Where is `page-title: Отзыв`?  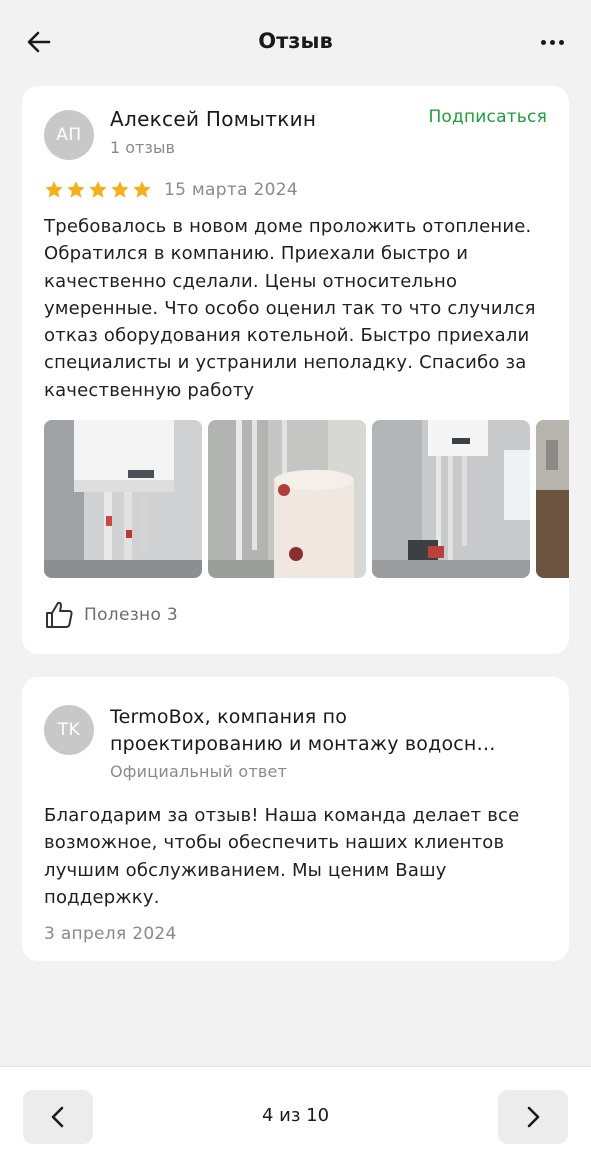
page-title: Отзыв is located at coordinates (295, 41).